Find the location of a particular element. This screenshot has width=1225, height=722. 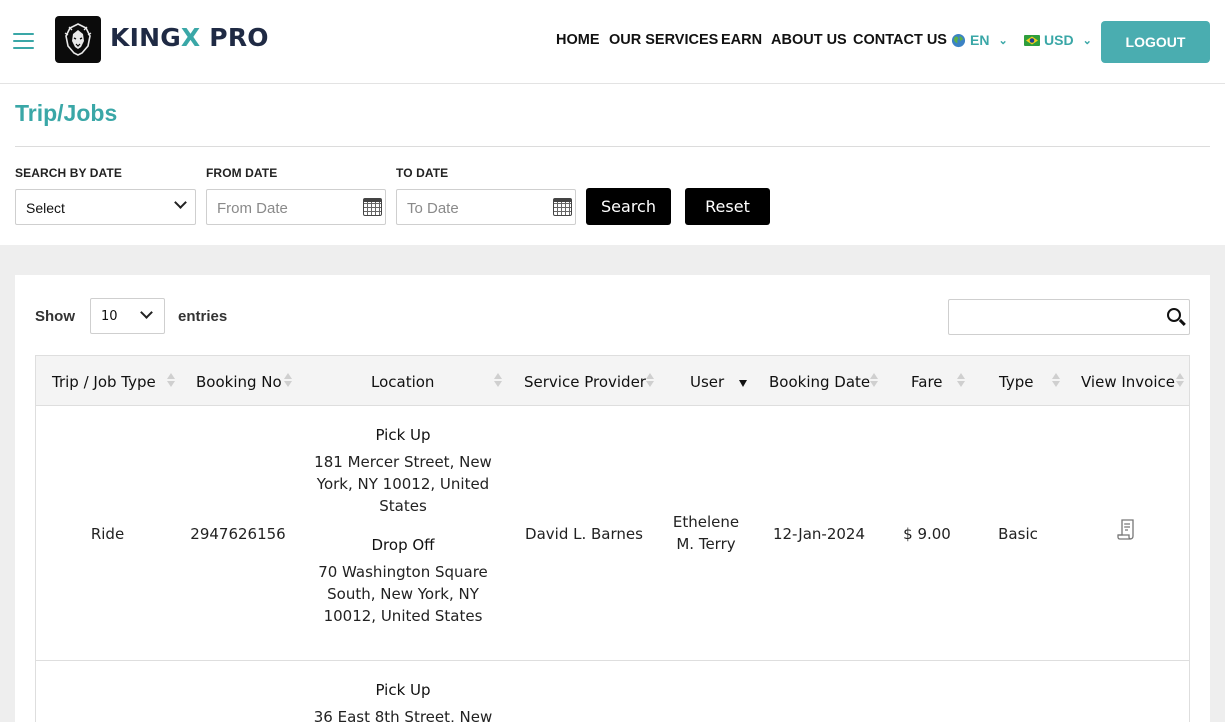

from-date-label: FROM DATE is located at coordinates (242, 173).